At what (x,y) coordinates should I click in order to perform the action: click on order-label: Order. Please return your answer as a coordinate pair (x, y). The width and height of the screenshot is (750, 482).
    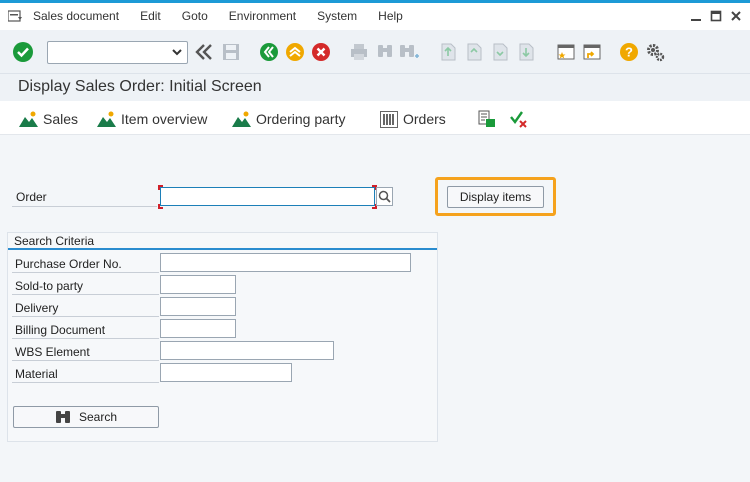
    Looking at the image, I should click on (31, 197).